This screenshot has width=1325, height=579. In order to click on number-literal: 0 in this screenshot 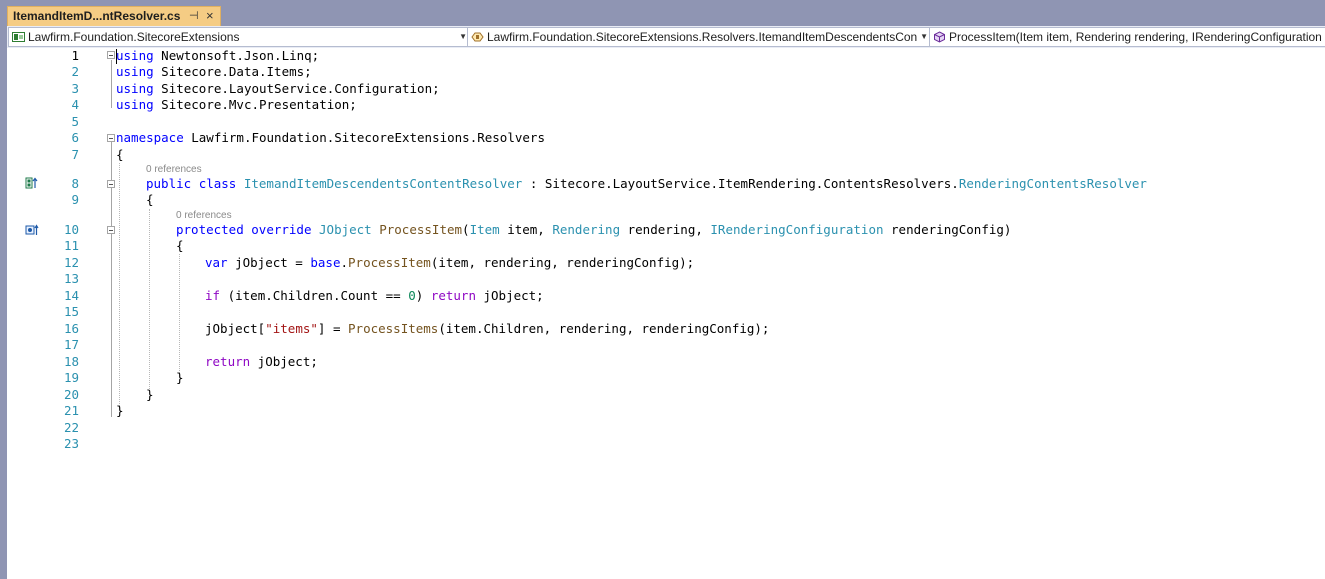, I will do `click(412, 295)`.